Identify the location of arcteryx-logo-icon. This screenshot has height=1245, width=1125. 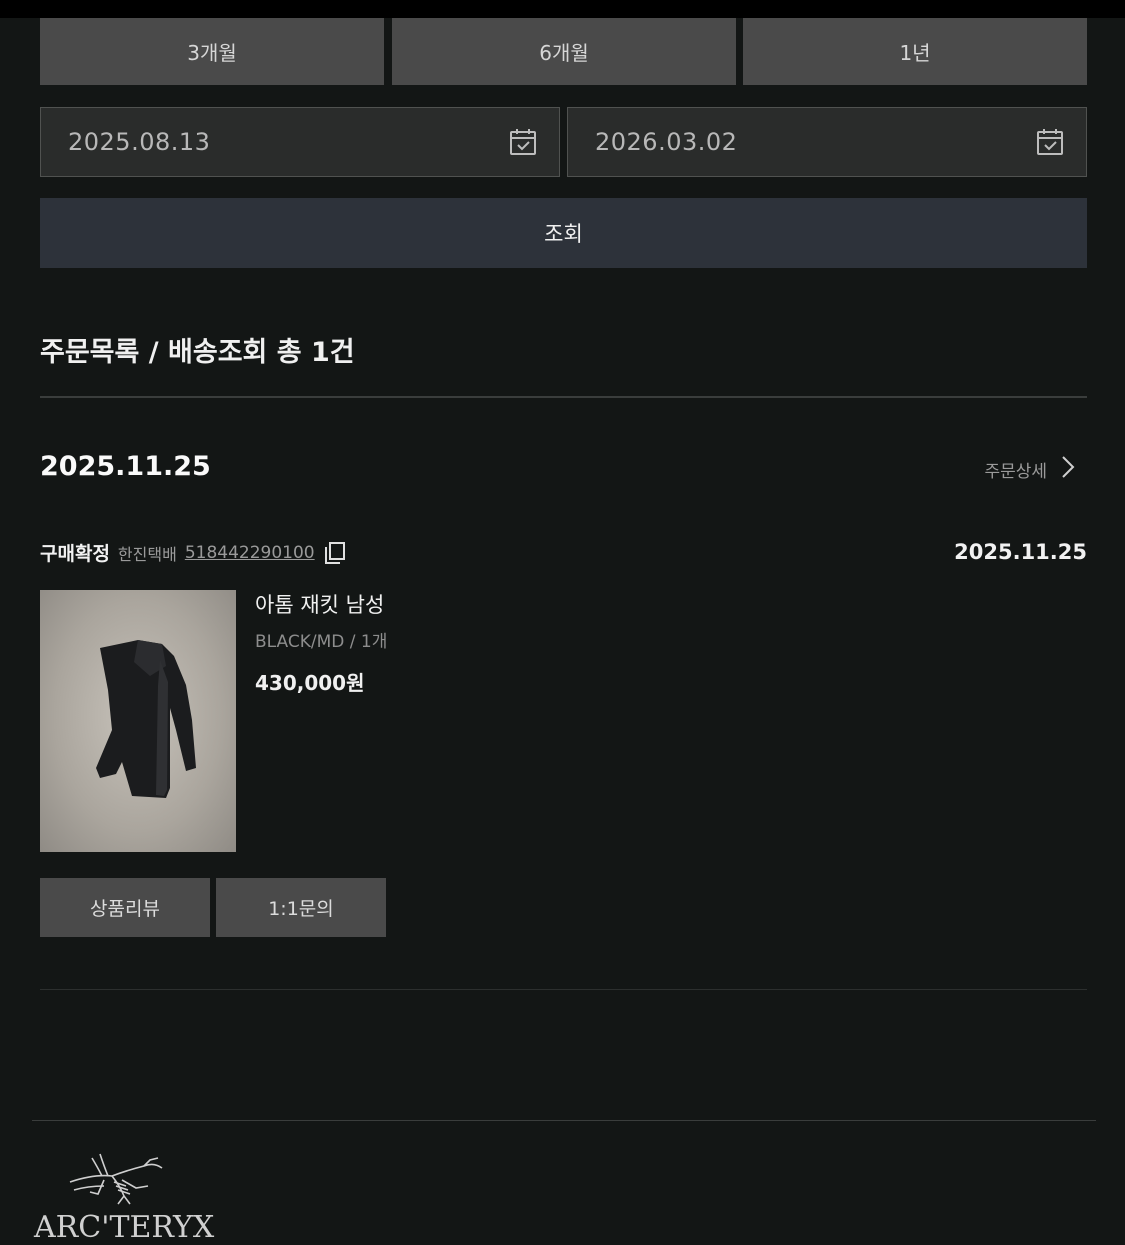
(116, 1178).